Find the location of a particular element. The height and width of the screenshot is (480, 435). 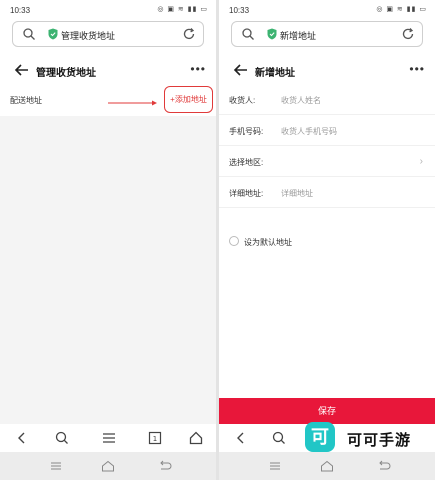

watermark-logo: 可 is located at coordinates (320, 437).